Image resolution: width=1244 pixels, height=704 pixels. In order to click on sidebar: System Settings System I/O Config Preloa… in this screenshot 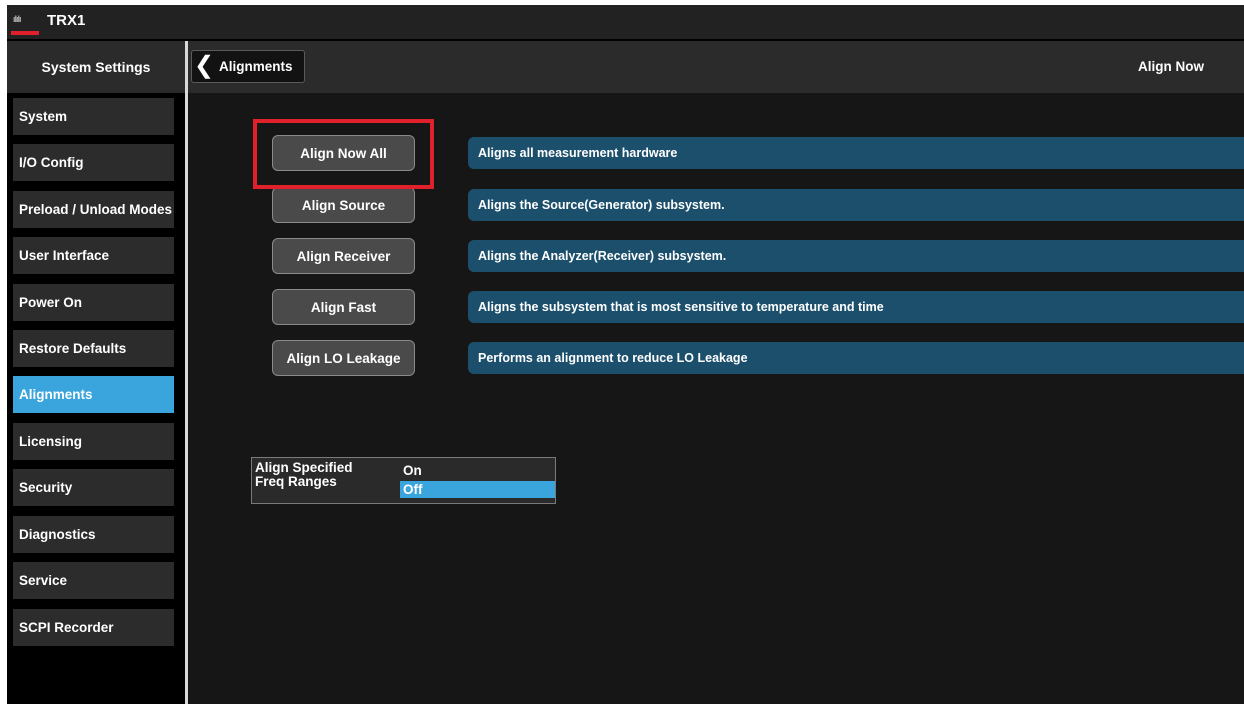, I will do `click(96, 372)`.